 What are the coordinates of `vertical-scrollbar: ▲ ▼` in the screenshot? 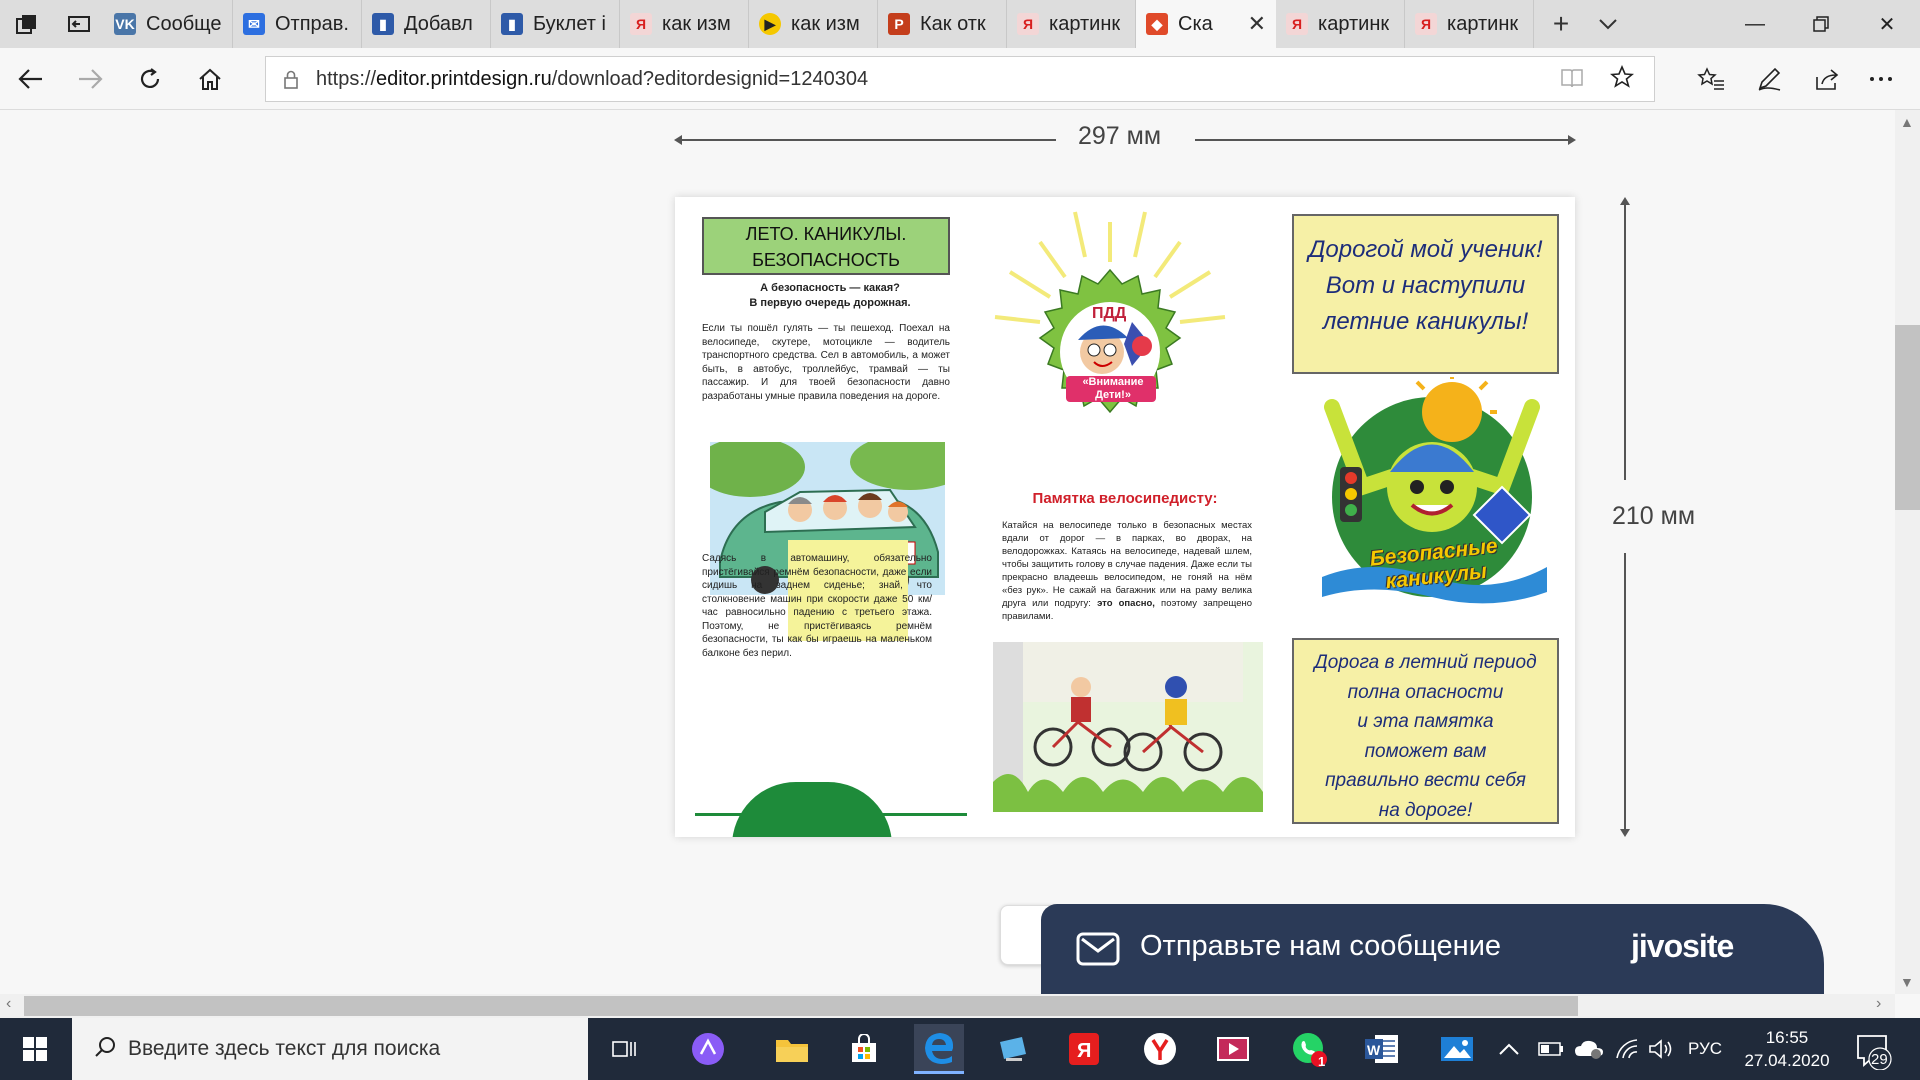 It's located at (1907, 552).